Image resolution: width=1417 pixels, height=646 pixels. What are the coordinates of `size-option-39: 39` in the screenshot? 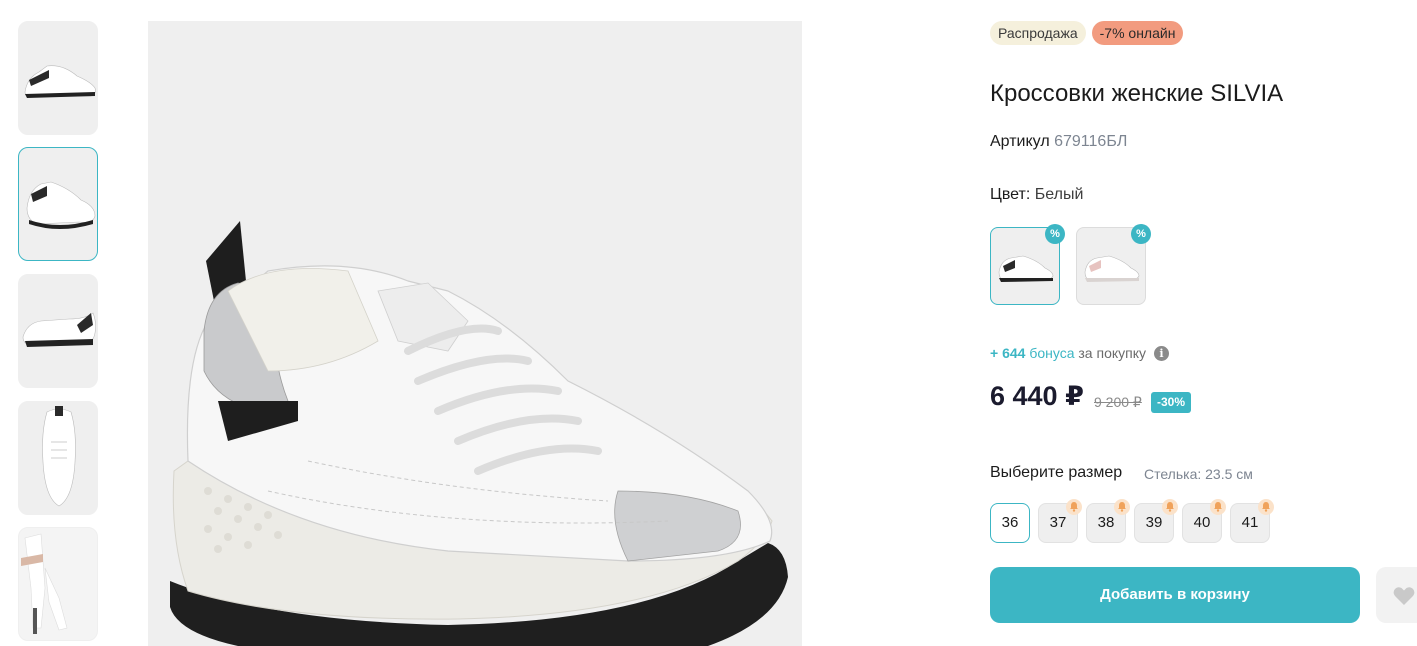 It's located at (1156, 521).